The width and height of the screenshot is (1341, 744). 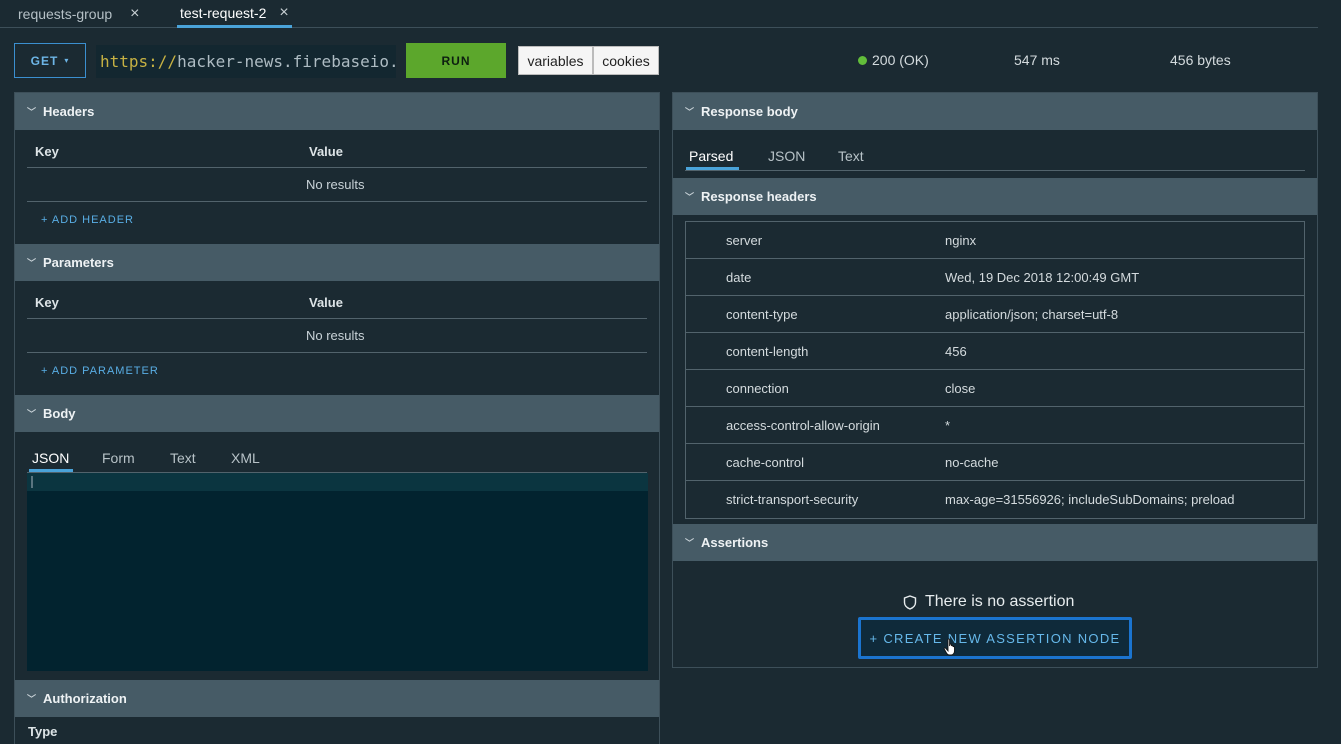 What do you see at coordinates (286, 61) in the screenshot?
I see `url-host: hacker-news.firebaseio.` at bounding box center [286, 61].